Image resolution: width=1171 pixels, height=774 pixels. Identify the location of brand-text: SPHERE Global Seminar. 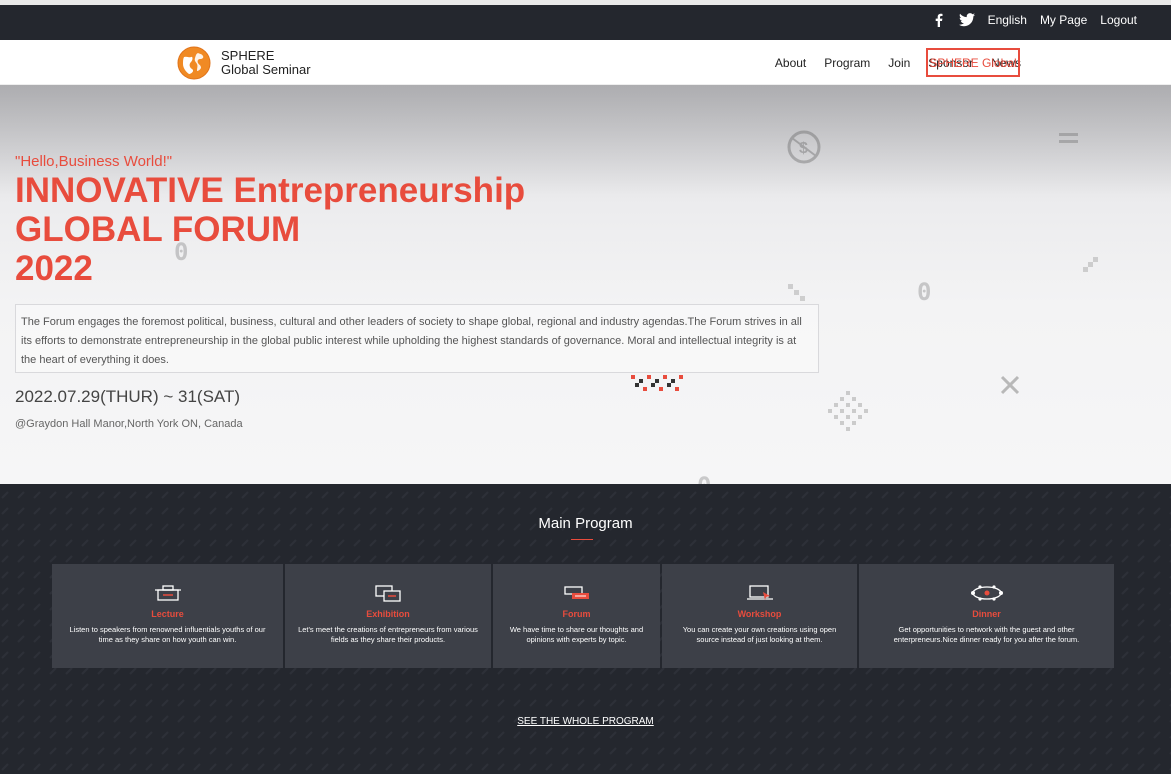
(266, 63).